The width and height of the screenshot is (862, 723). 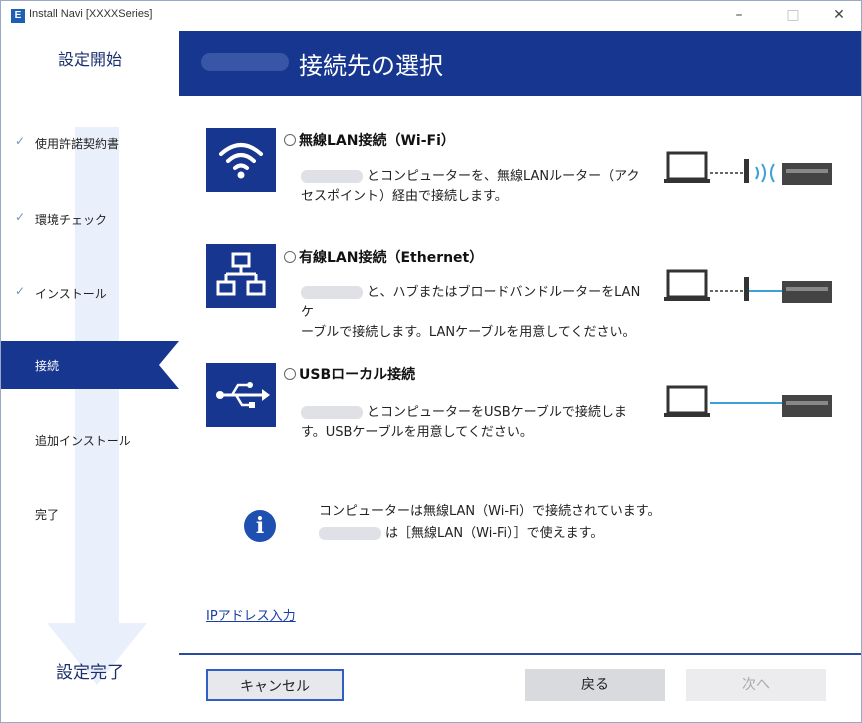 What do you see at coordinates (754, 292) in the screenshot?
I see `ethernet-connection-diagram` at bounding box center [754, 292].